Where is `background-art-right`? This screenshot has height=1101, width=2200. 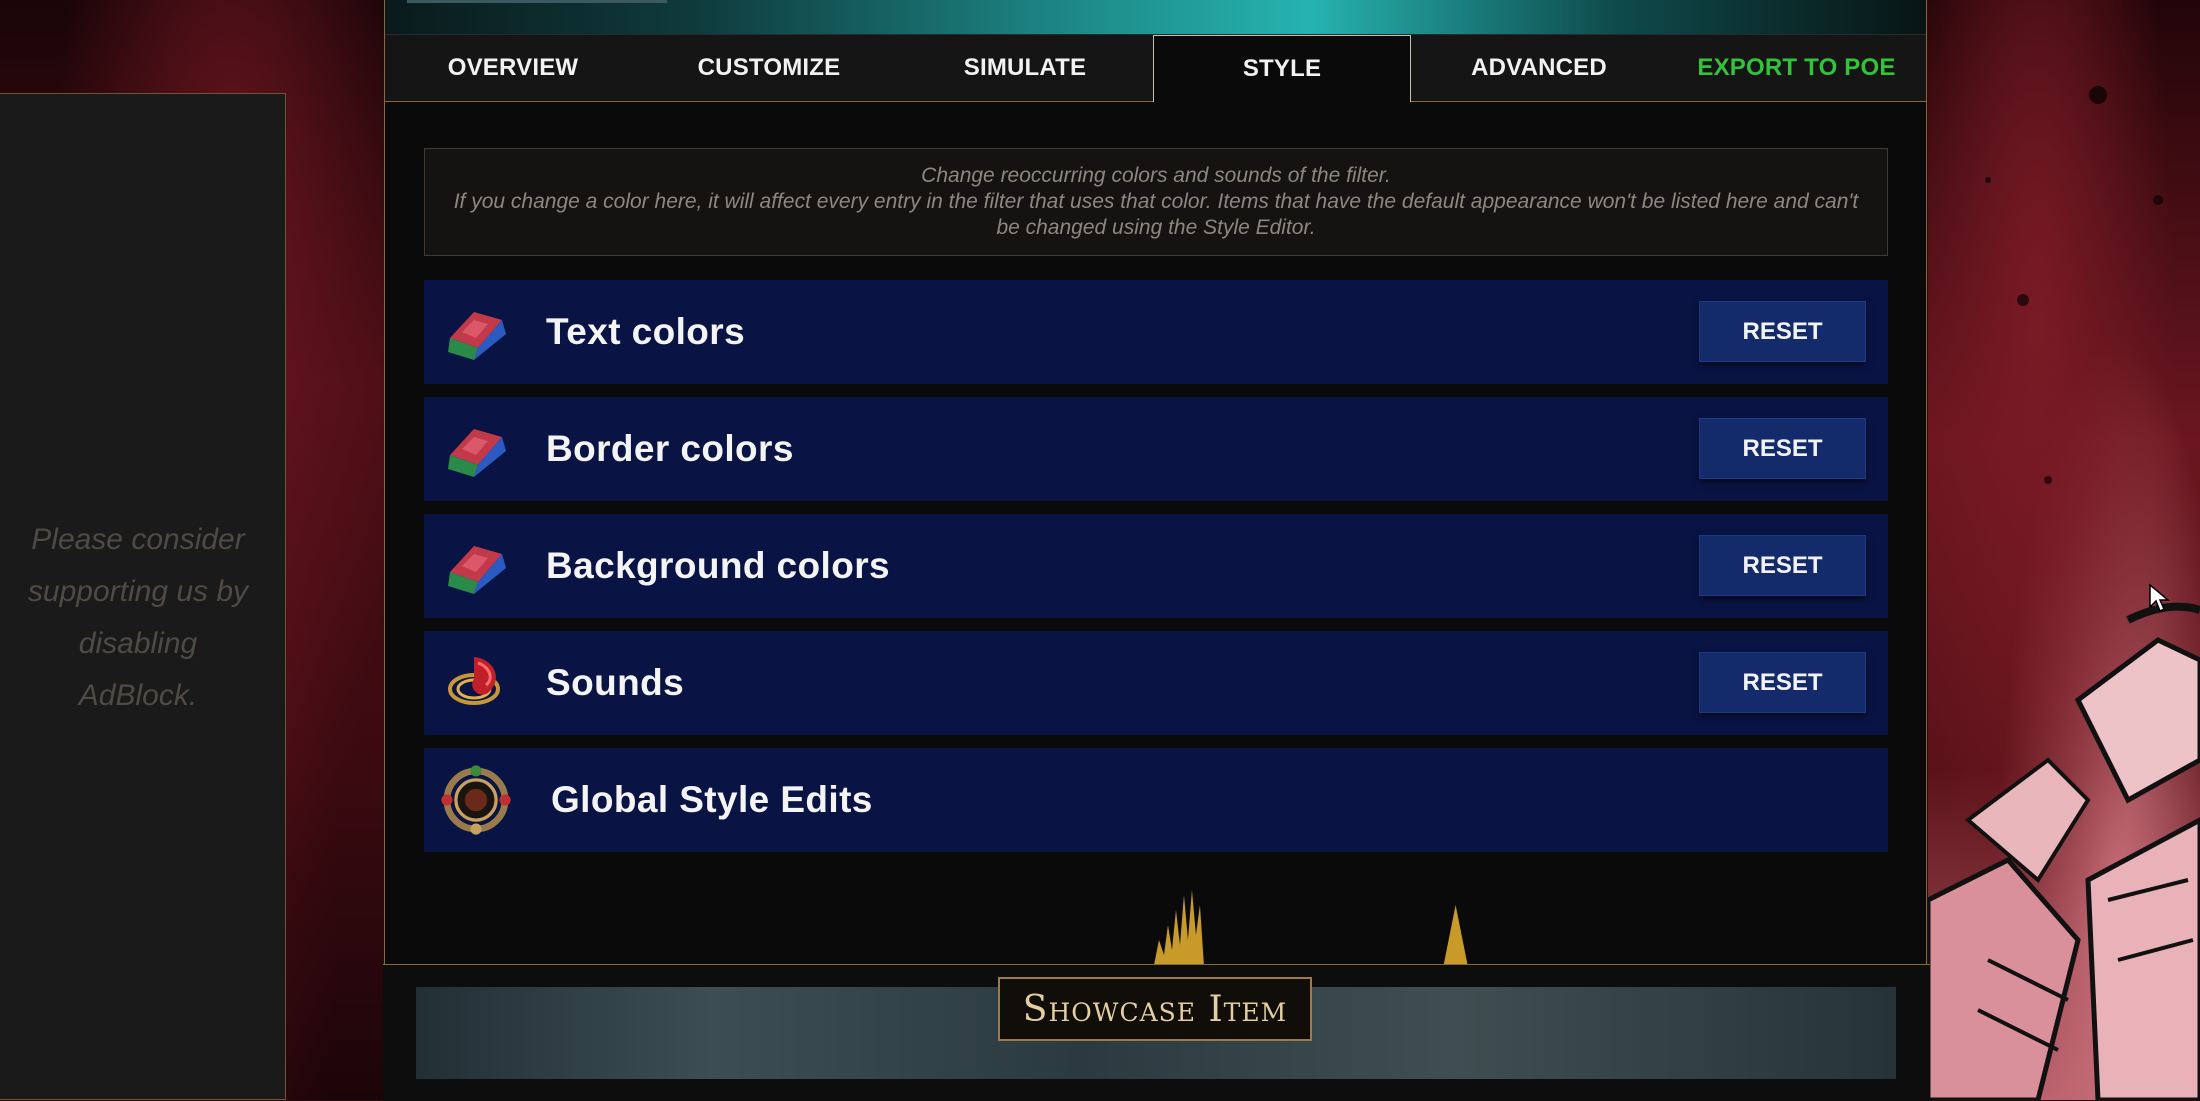 background-art-right is located at coordinates (2064, 550).